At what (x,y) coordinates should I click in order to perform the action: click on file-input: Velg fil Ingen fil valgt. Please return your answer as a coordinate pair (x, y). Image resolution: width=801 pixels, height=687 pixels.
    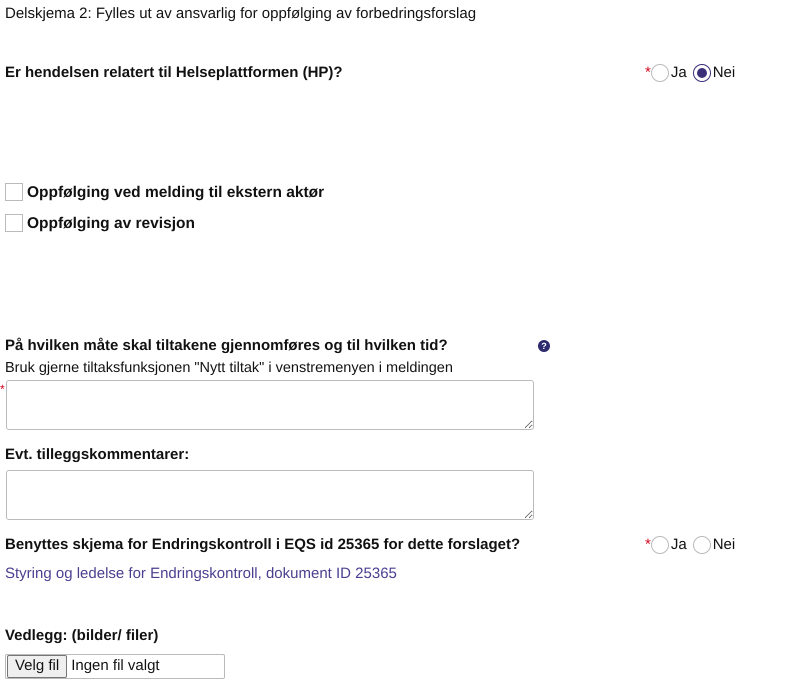
    Looking at the image, I should click on (115, 666).